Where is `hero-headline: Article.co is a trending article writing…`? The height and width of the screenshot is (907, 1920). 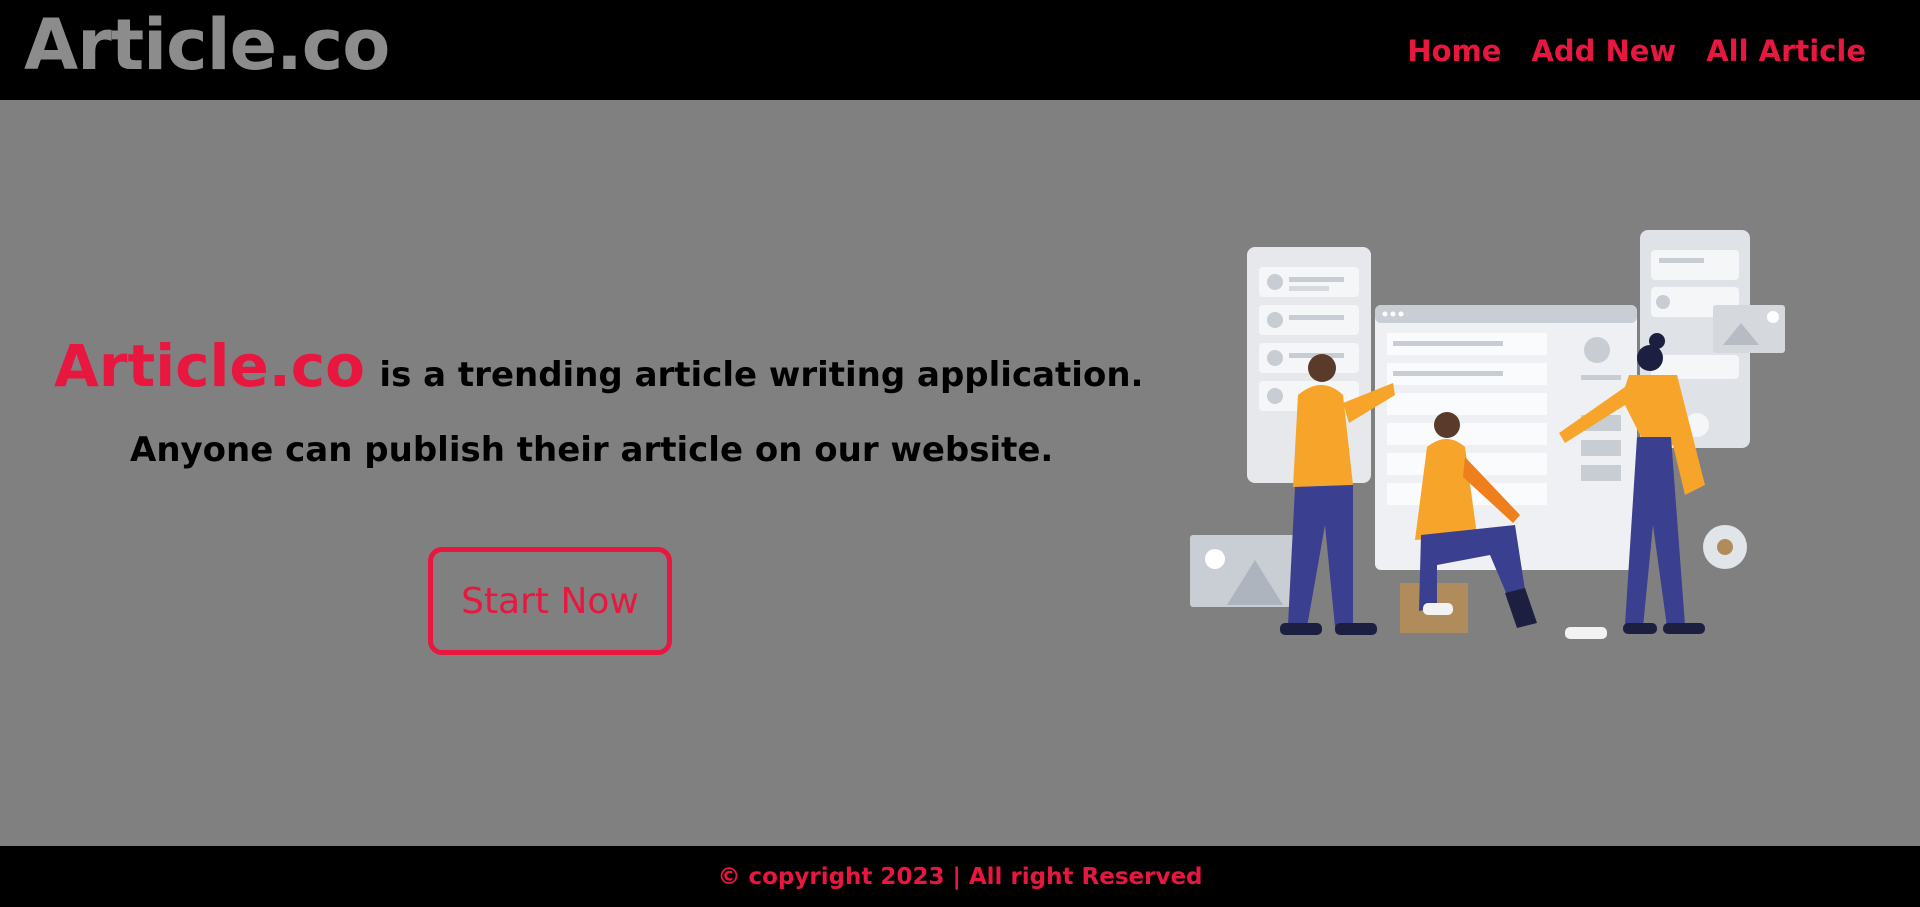
hero-headline: Article.co is a trending article writing… is located at coordinates (598, 366).